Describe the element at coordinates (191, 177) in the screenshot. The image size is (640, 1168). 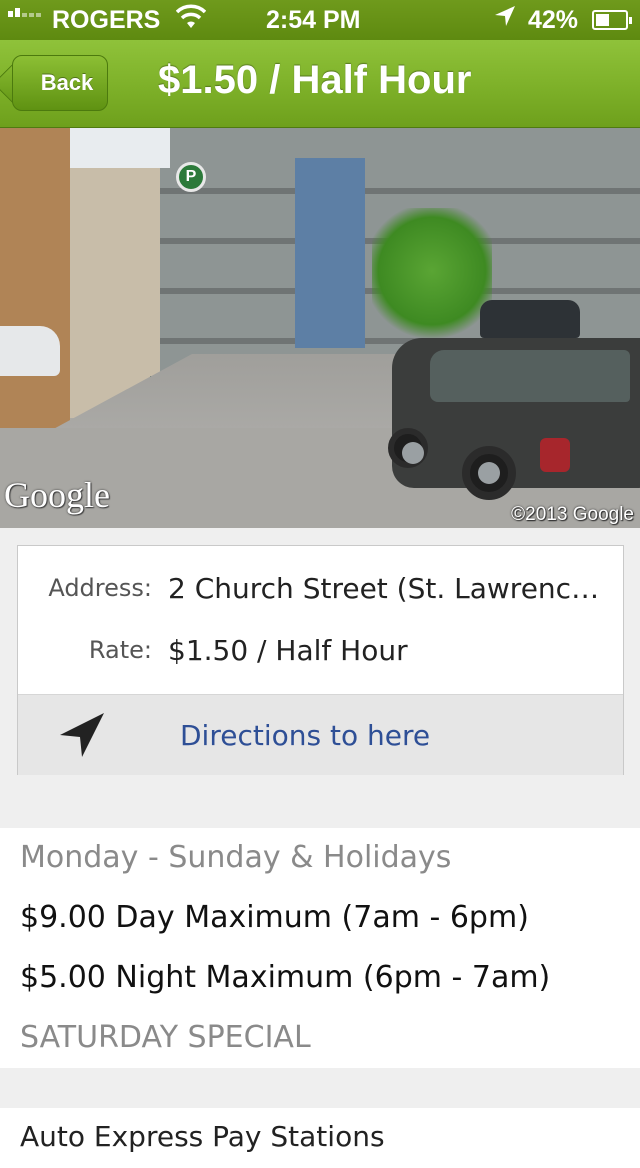
I see `parking-sign-icon: P` at that location.